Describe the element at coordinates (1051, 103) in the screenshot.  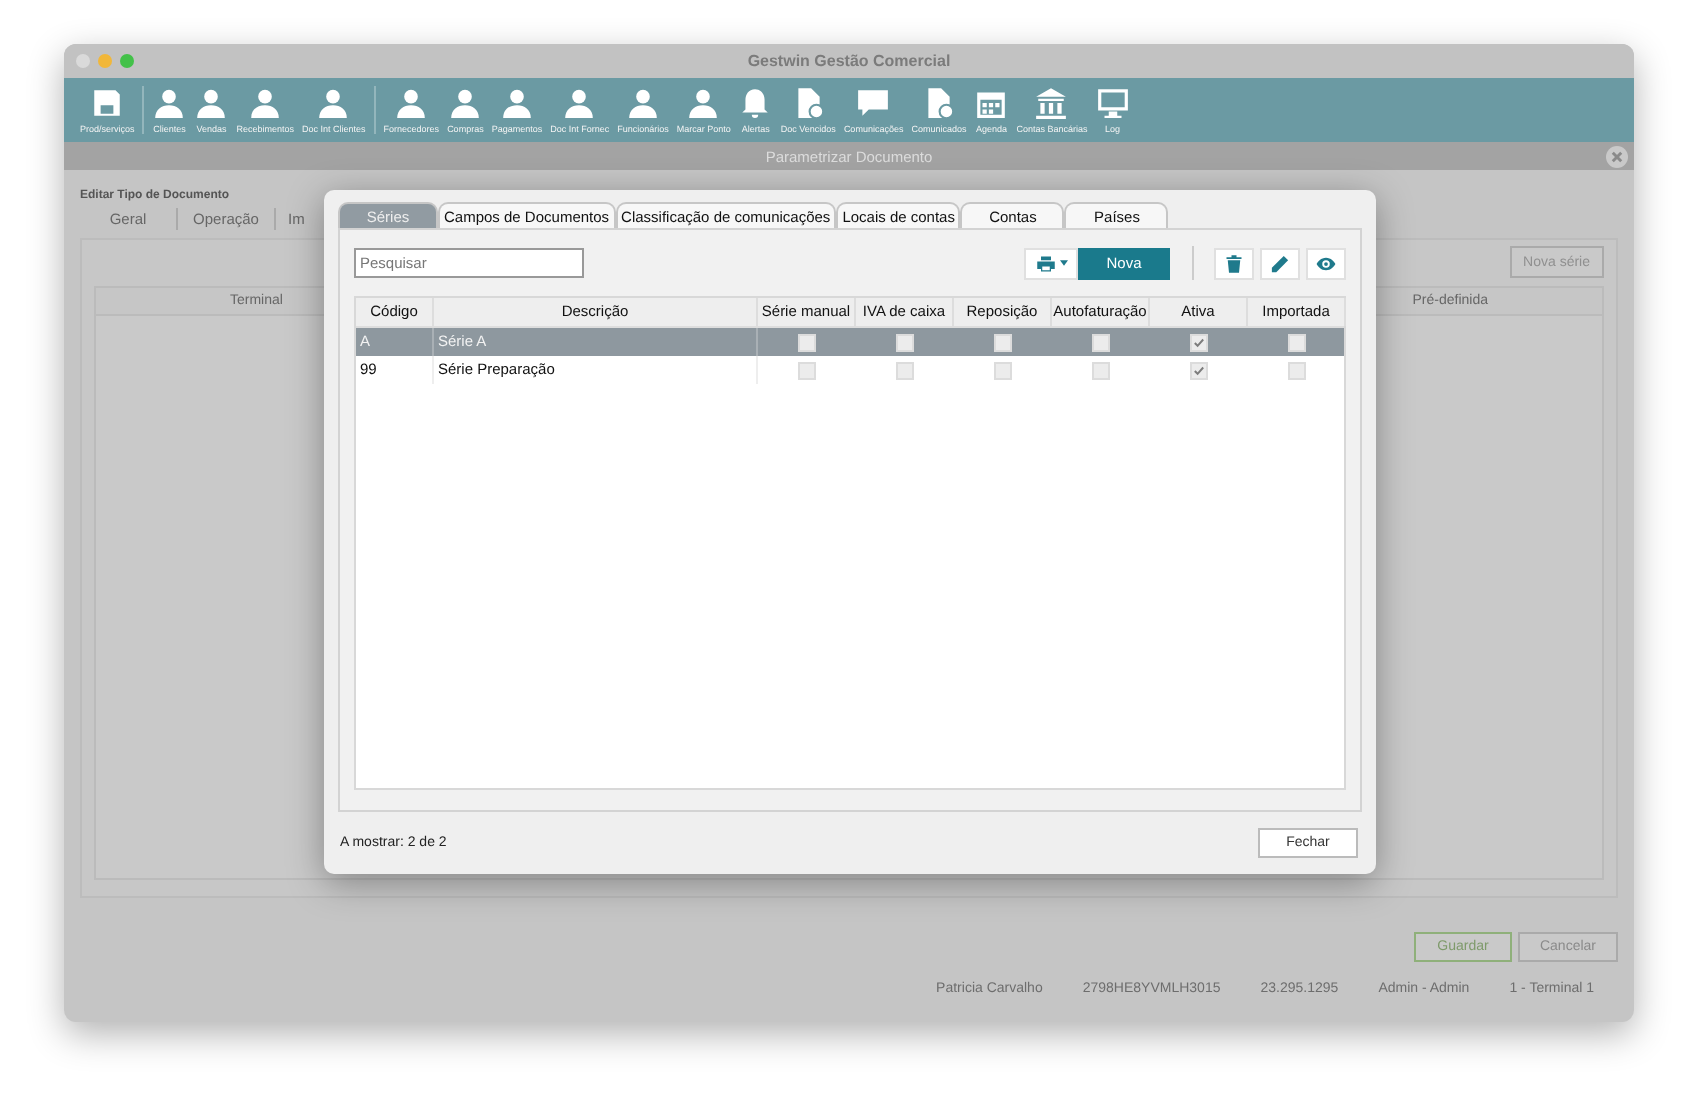
I see `bank-icon` at that location.